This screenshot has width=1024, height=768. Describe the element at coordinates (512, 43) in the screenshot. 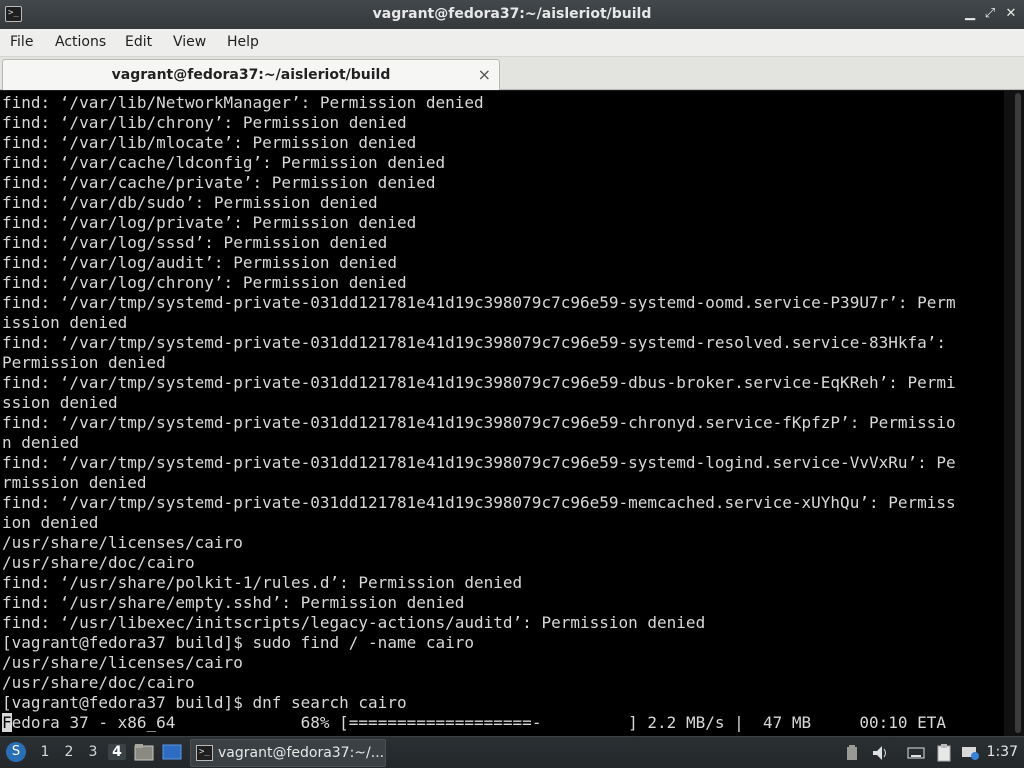

I see `menu-bar: File Actions Edit View Help` at that location.